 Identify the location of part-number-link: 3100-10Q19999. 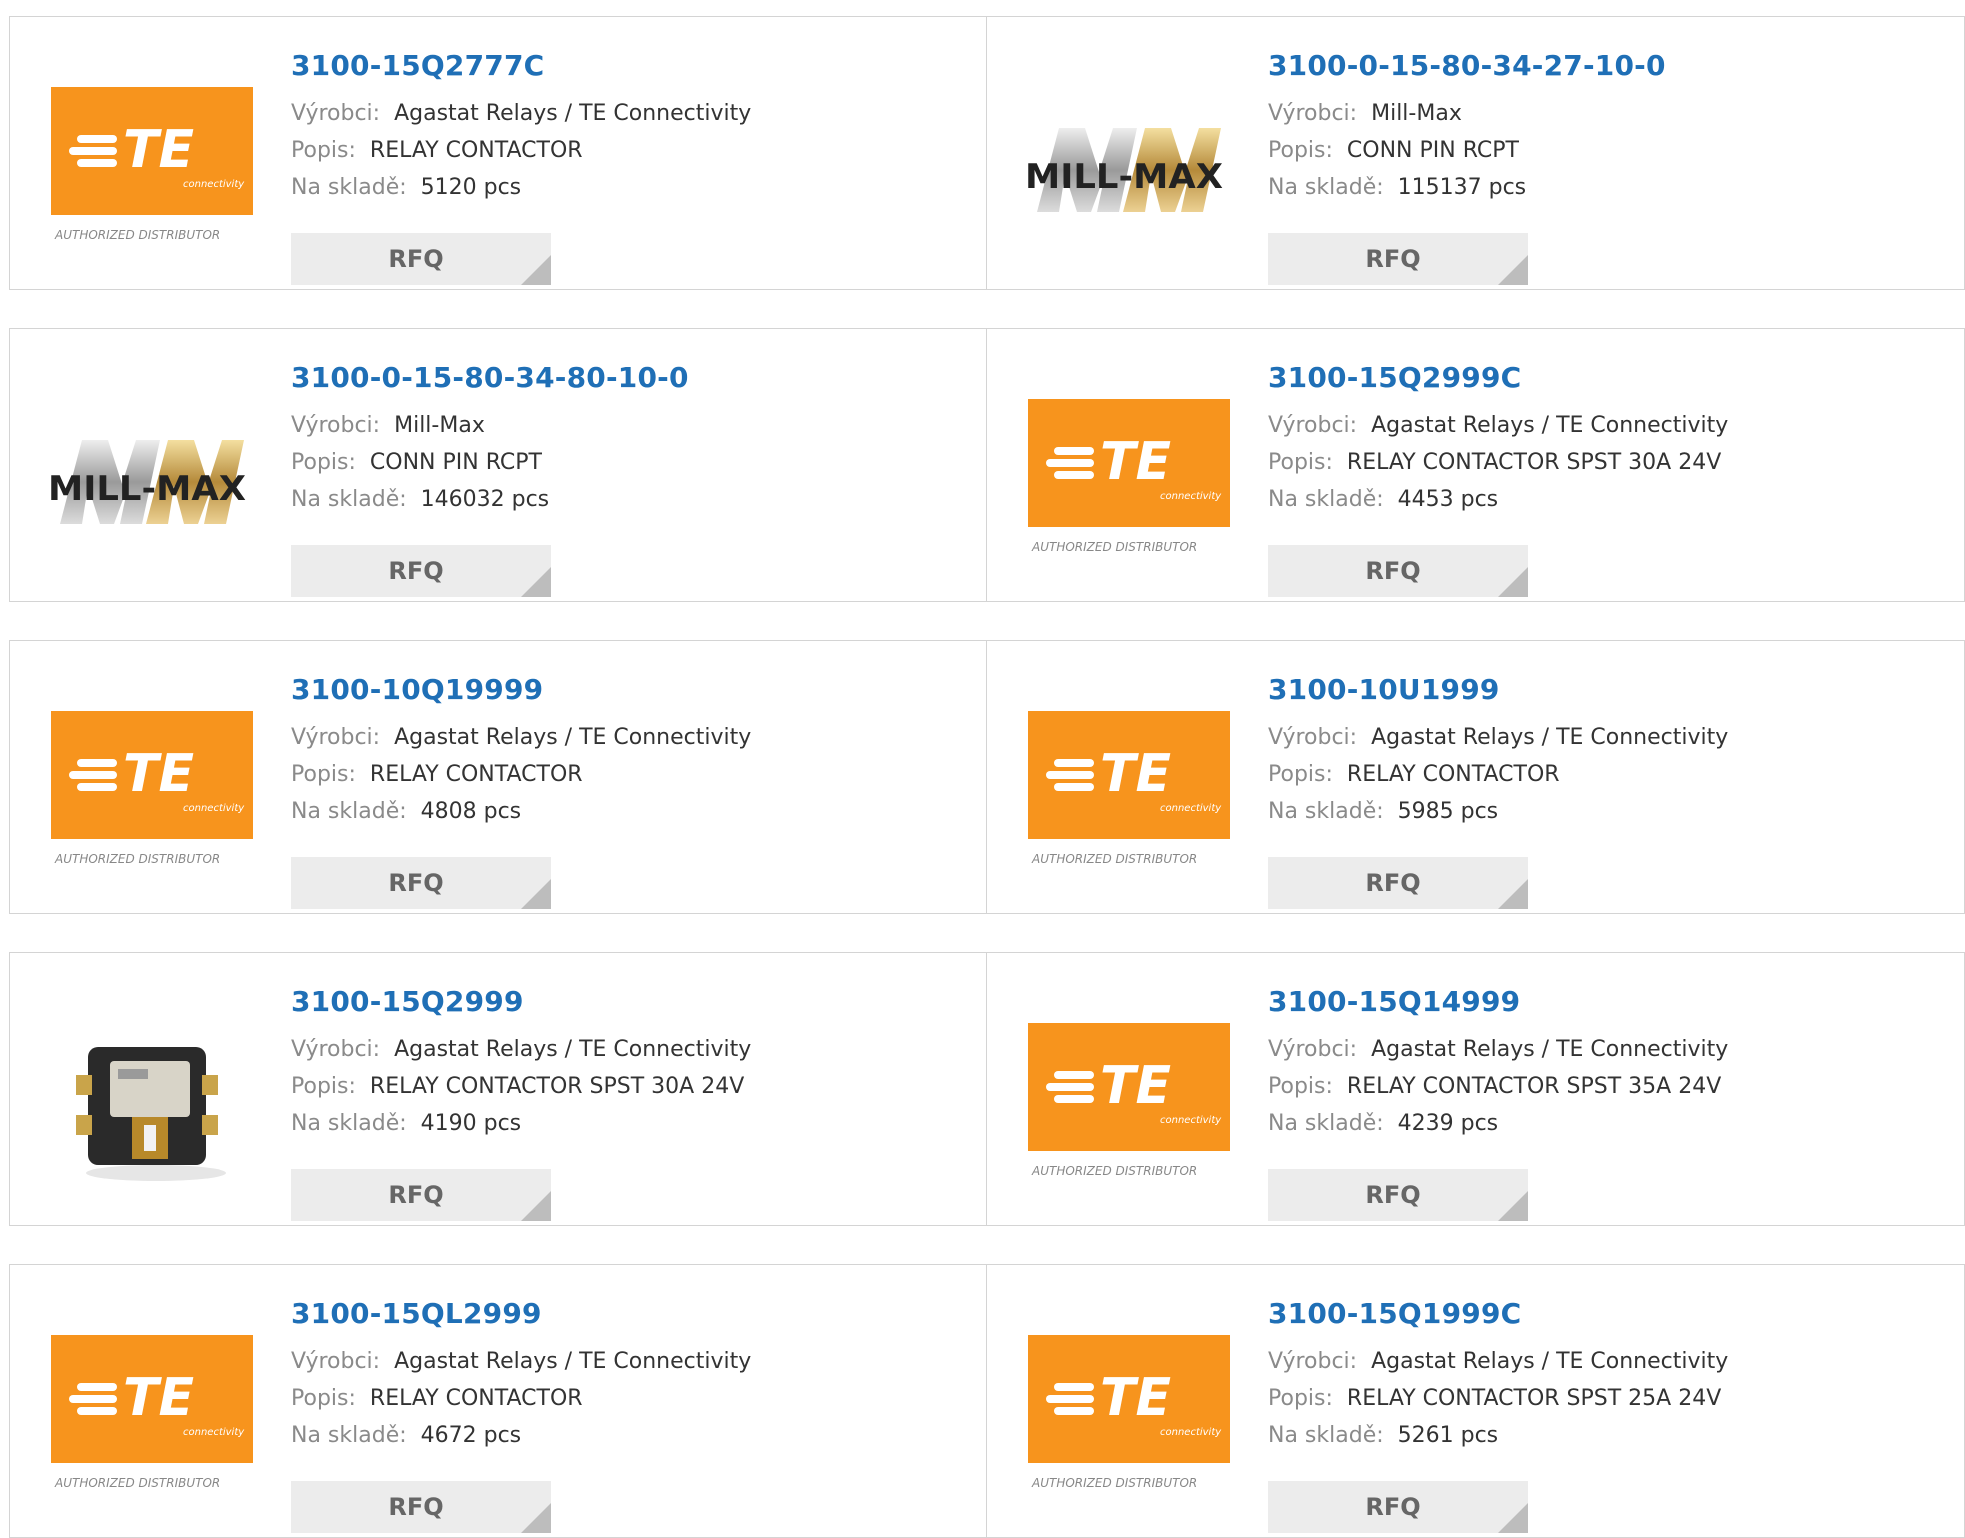
(521, 690).